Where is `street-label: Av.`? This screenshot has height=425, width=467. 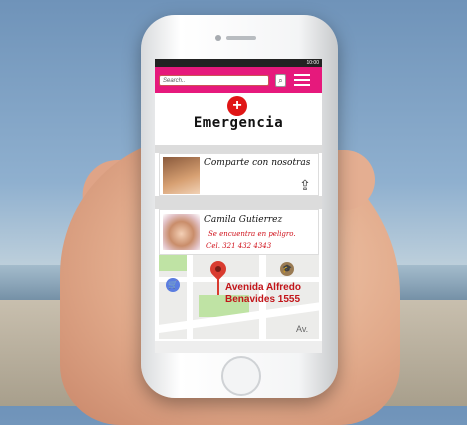
street-label: Av. is located at coordinates (302, 329).